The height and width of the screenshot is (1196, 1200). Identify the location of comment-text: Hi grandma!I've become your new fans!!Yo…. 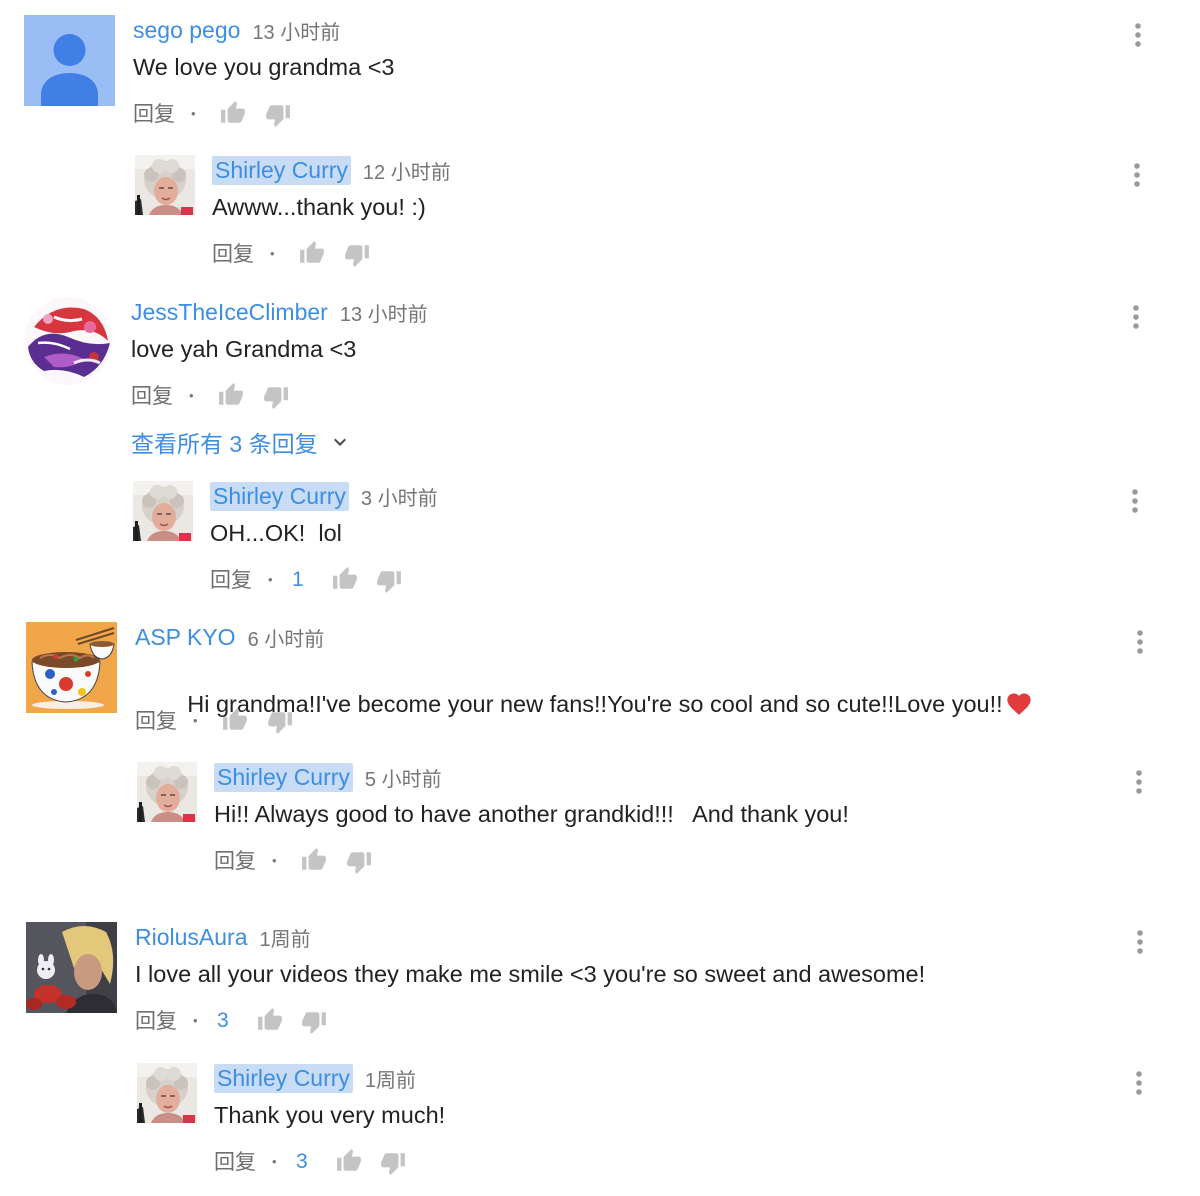
(584, 688).